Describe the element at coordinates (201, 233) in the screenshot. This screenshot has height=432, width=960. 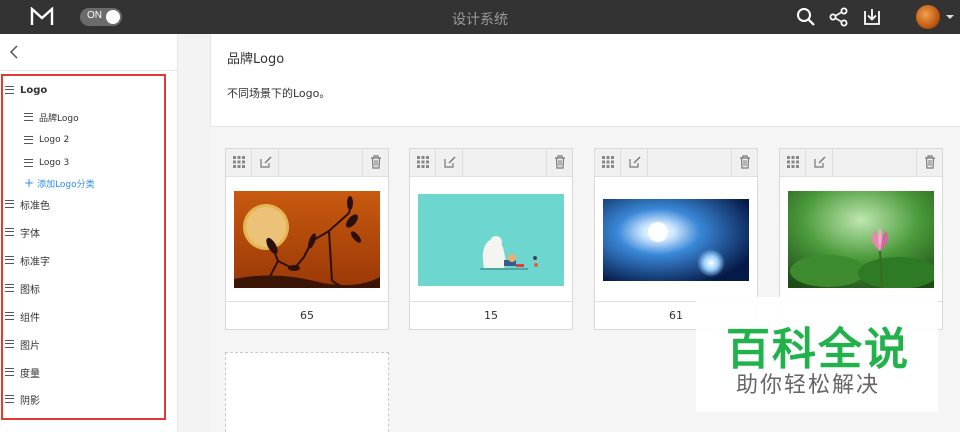
I see `sidebar-scroll-track` at that location.